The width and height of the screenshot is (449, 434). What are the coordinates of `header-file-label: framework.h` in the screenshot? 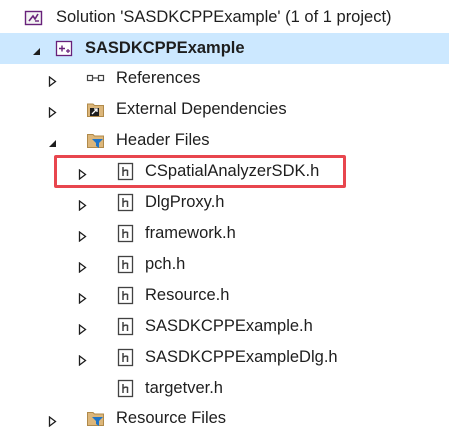 It's located at (190, 233).